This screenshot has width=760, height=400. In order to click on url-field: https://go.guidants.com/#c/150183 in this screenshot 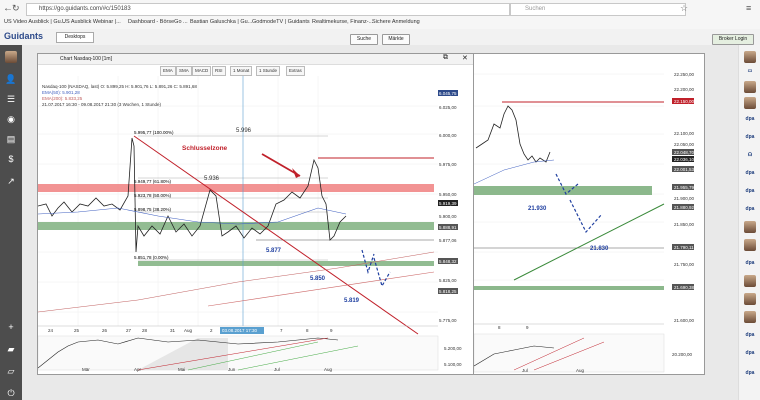, I will do `click(268, 9)`.